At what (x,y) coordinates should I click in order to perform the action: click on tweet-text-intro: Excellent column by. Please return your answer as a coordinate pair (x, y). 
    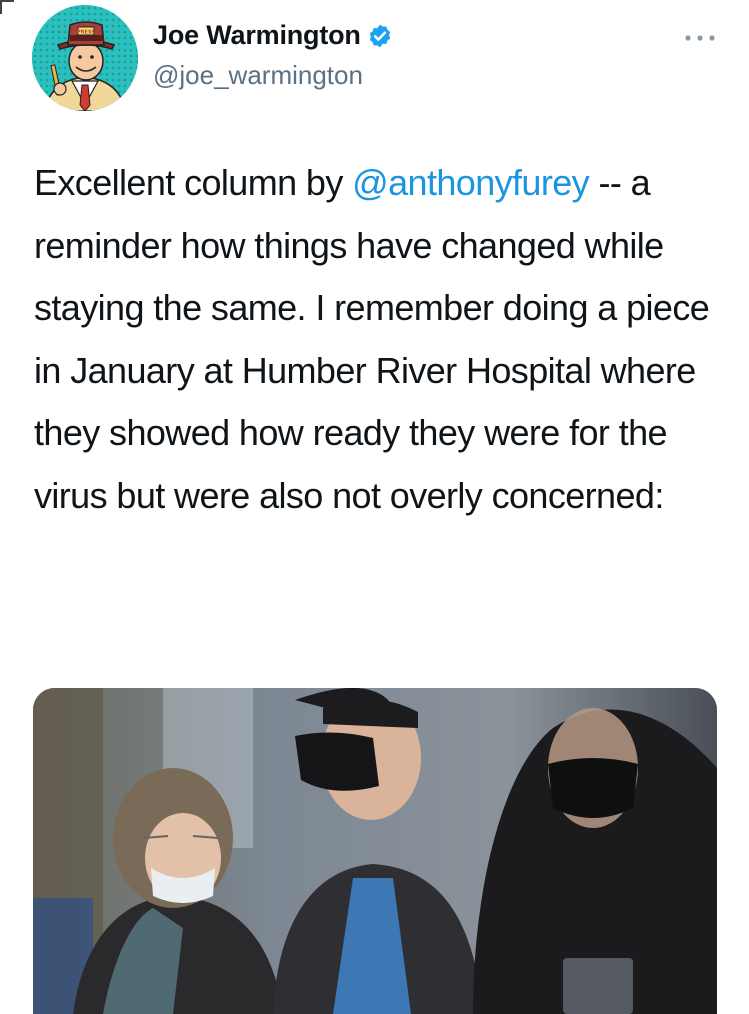
    Looking at the image, I should click on (193, 182).